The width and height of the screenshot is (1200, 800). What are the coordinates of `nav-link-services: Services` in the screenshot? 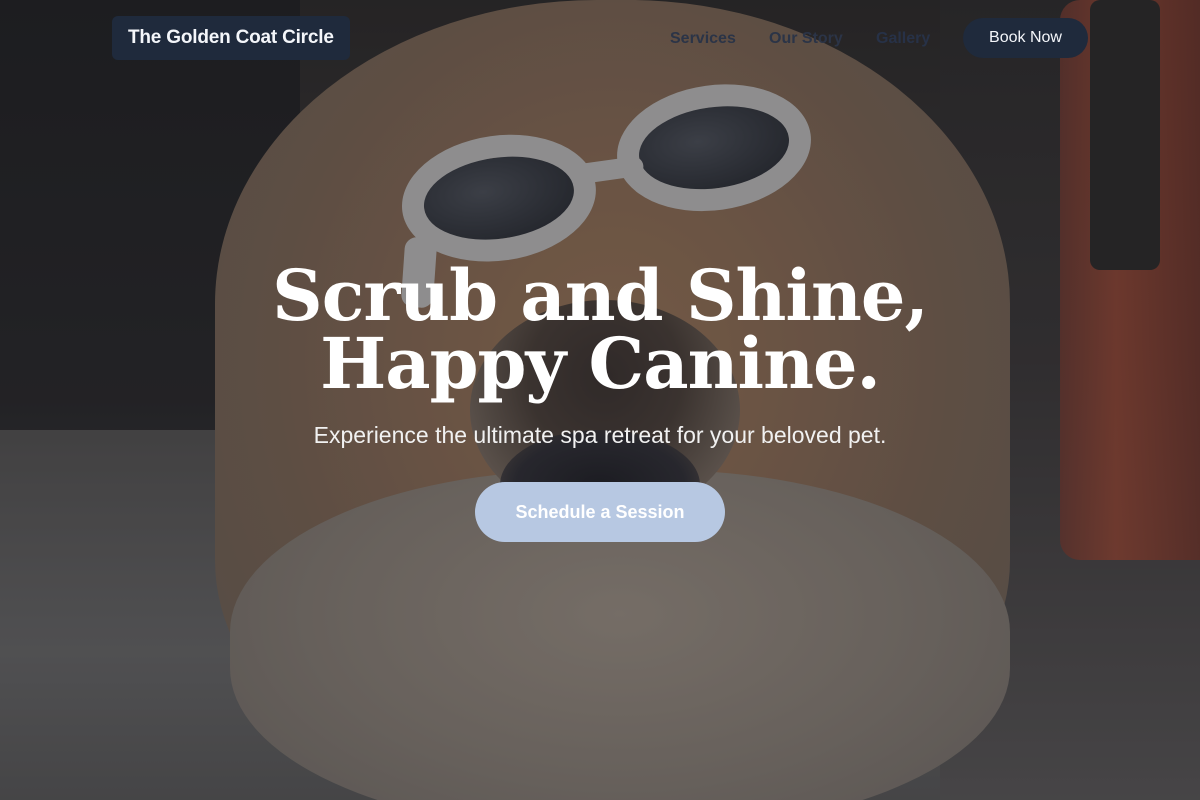 It's located at (703, 39).